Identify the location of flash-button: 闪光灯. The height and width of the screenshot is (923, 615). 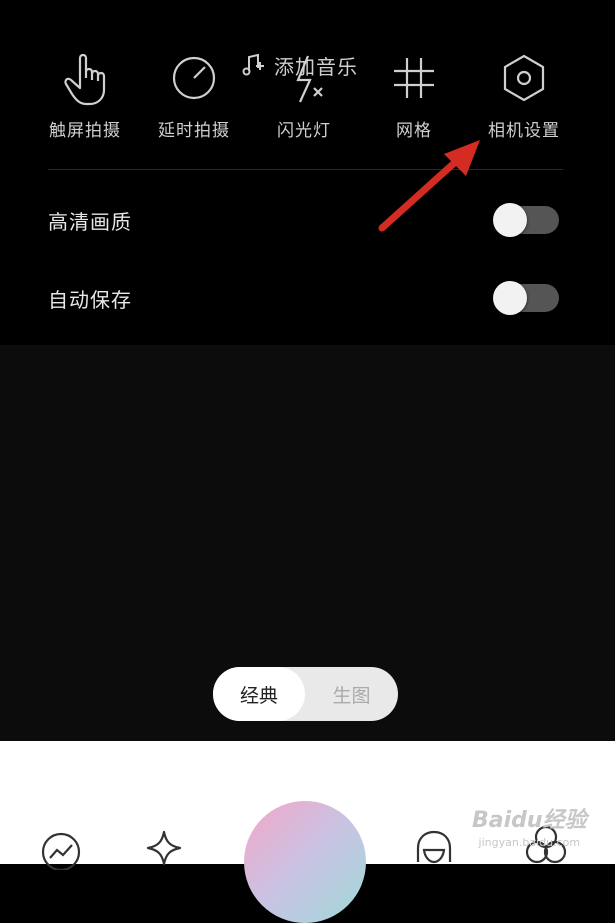
(304, 94).